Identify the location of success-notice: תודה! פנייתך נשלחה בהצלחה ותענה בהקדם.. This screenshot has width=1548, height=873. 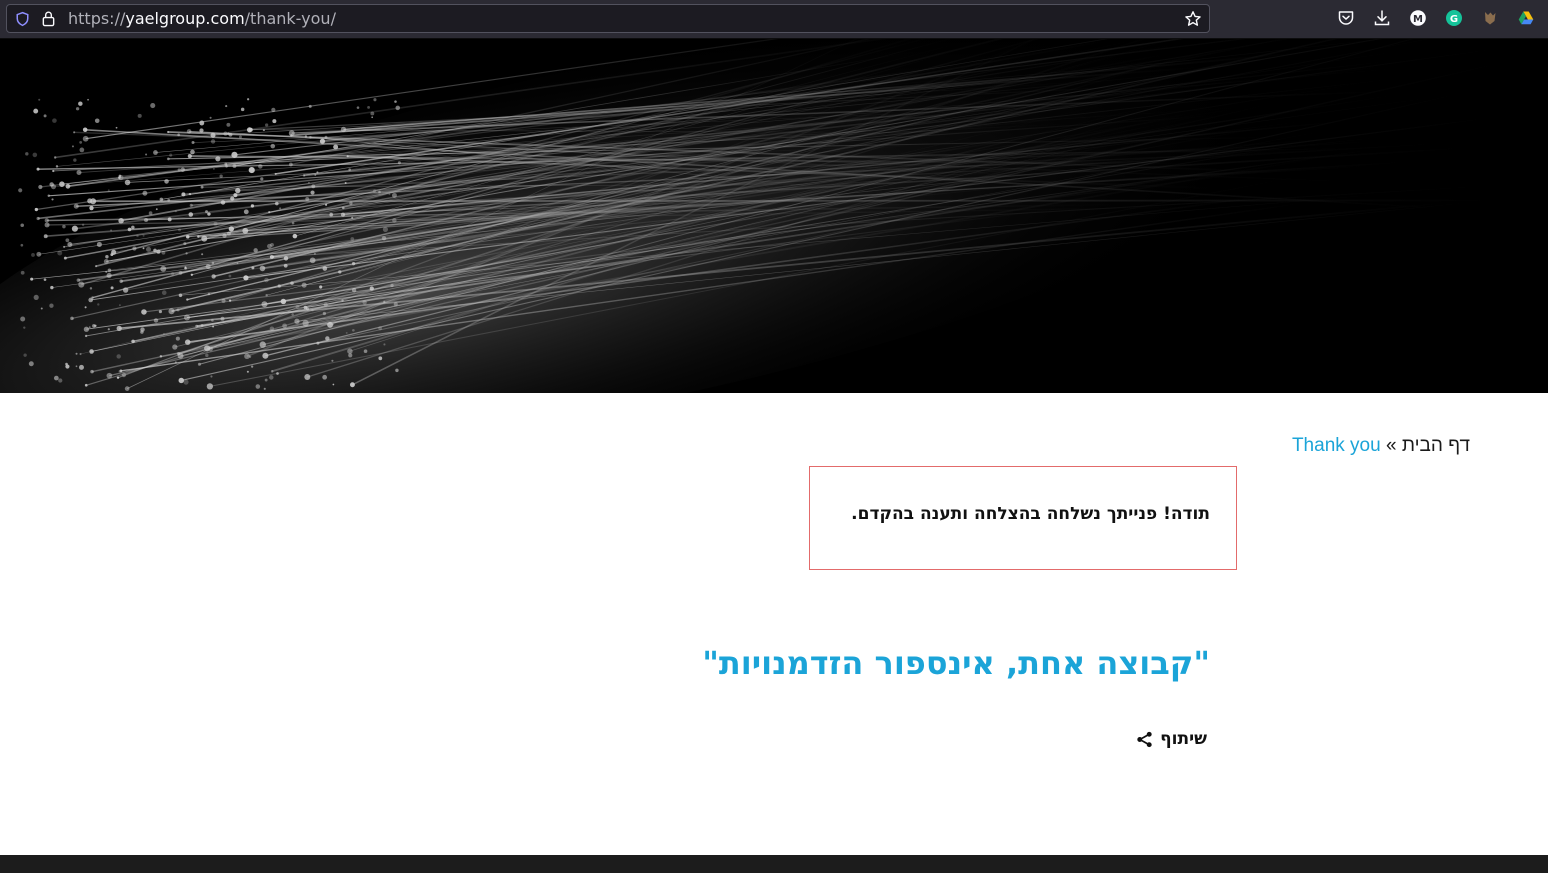
(1023, 518).